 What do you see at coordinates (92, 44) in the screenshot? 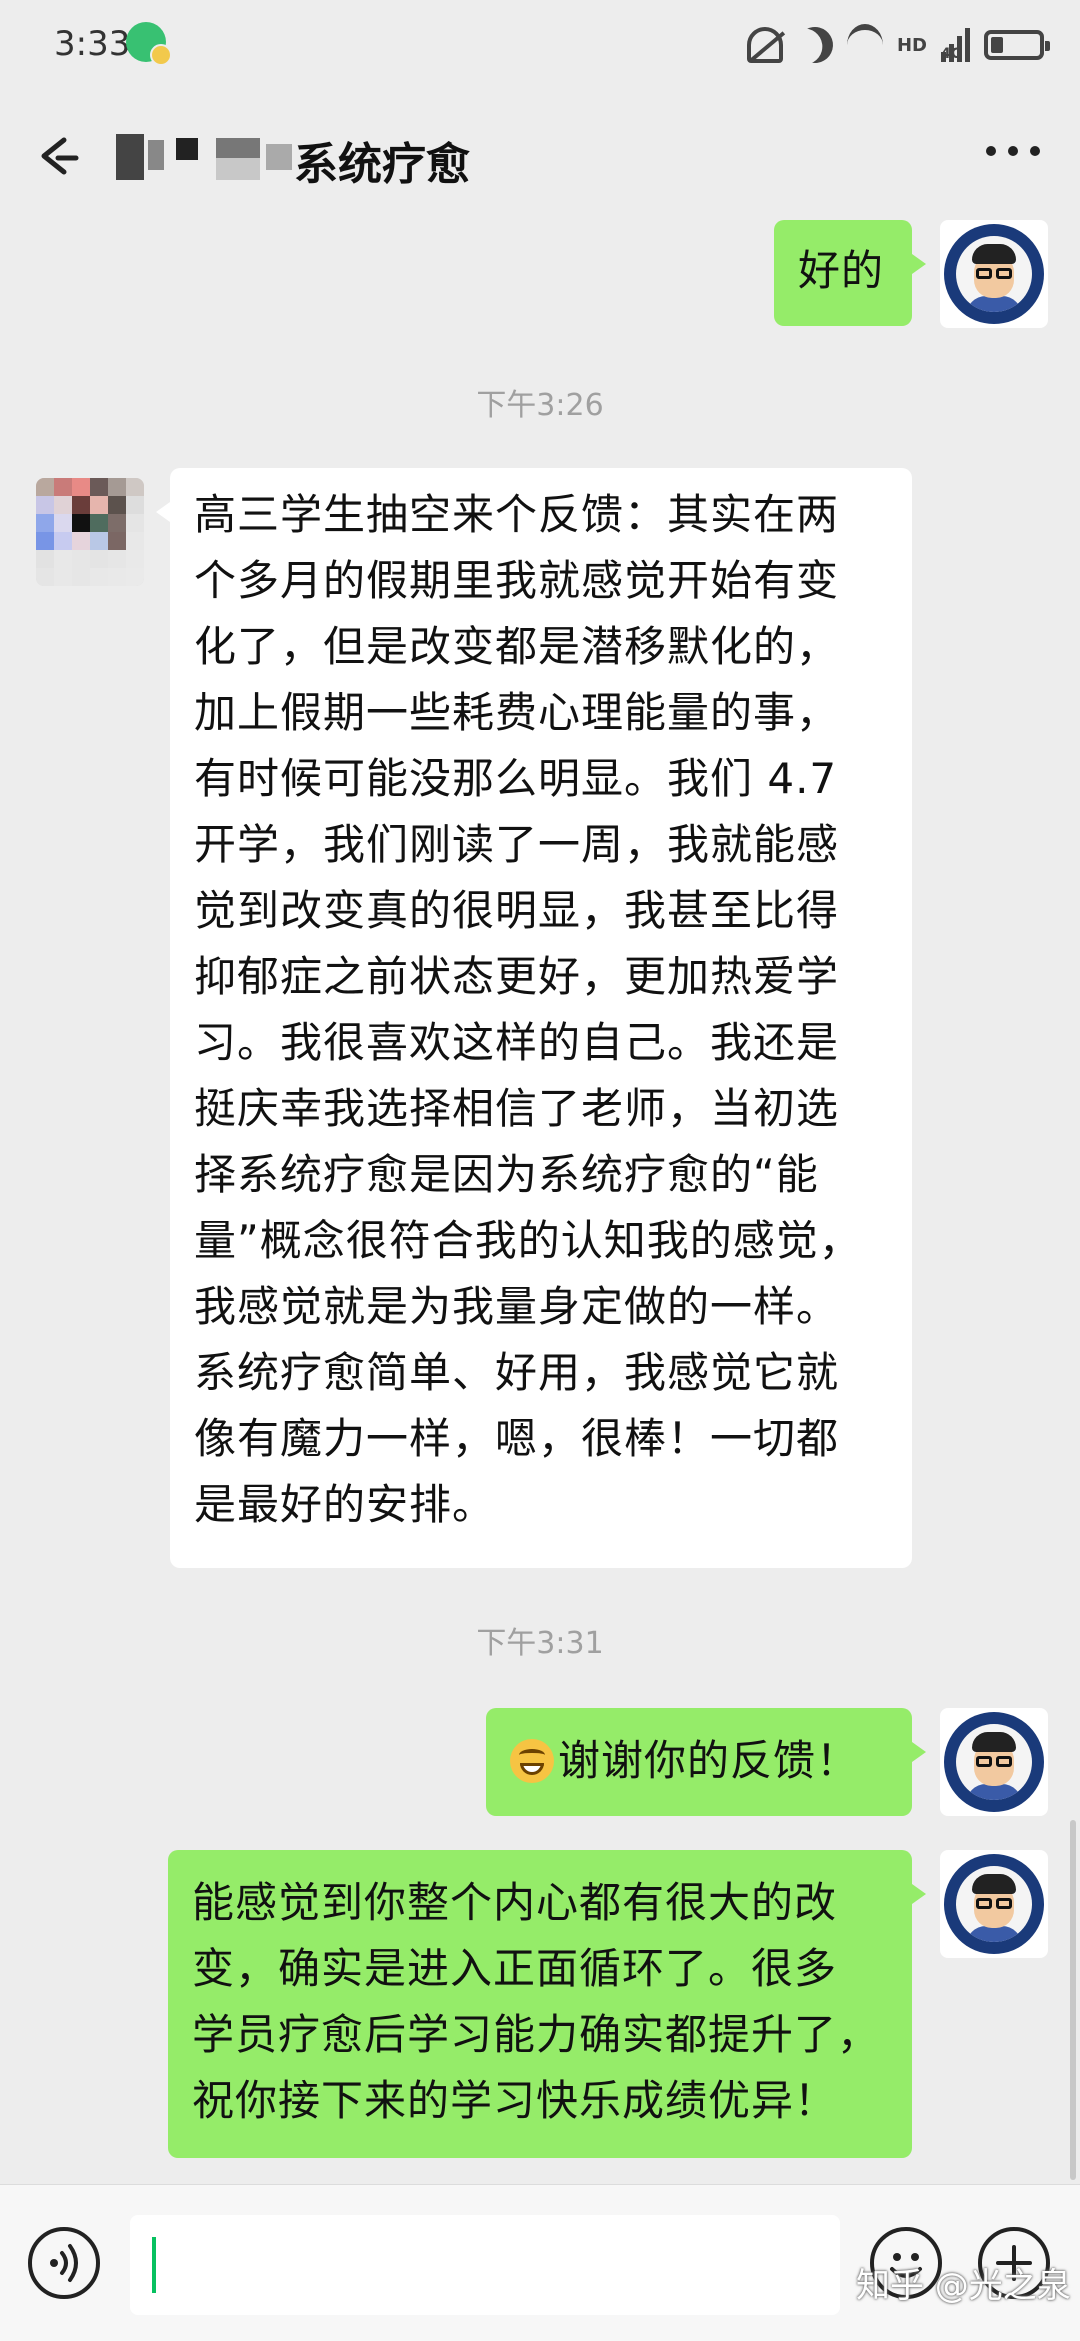
I see `status-time: 3:33` at bounding box center [92, 44].